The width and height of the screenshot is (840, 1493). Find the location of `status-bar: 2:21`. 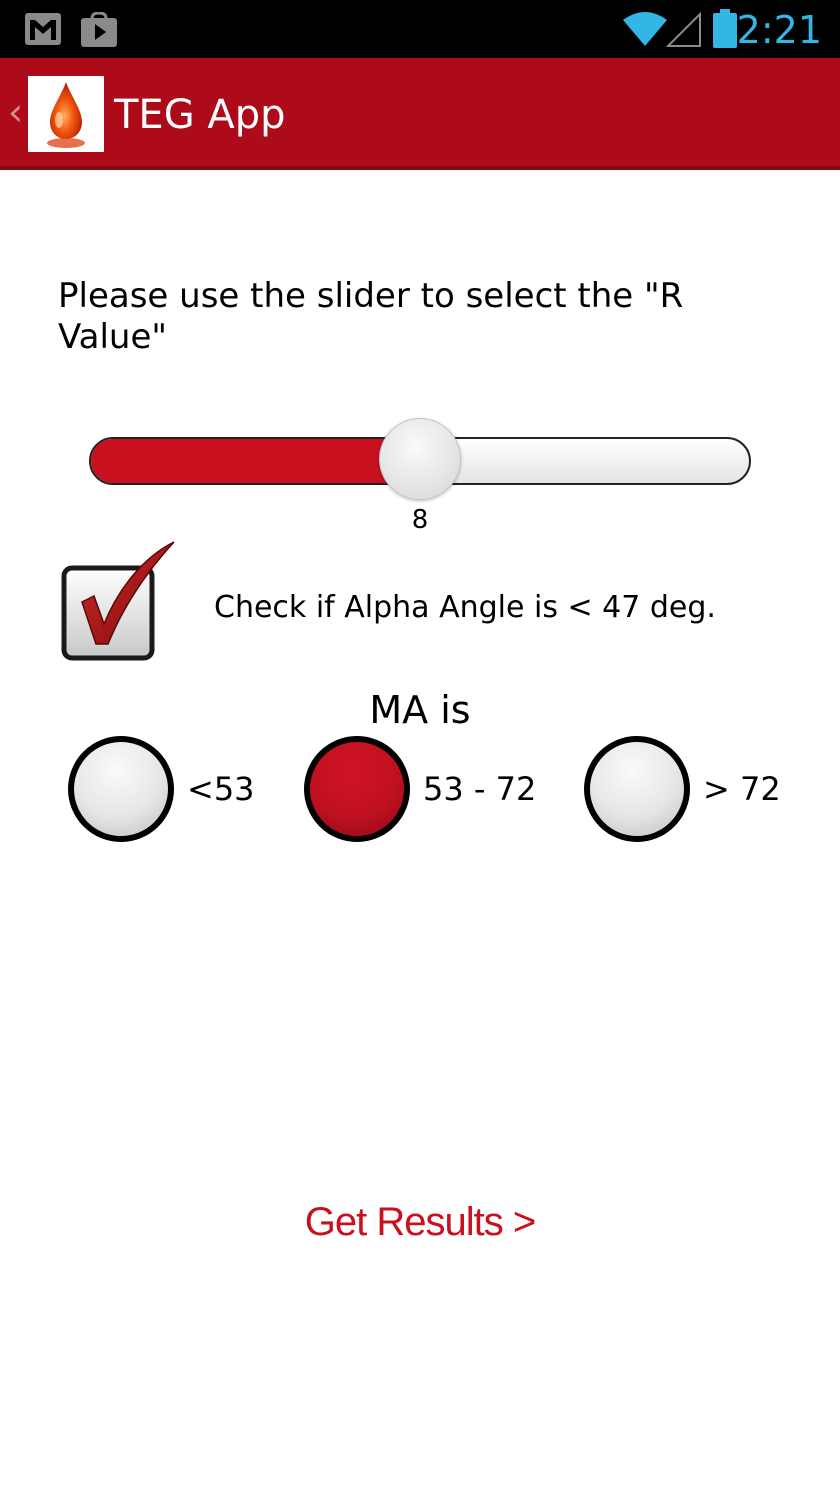

status-bar: 2:21 is located at coordinates (420, 29).